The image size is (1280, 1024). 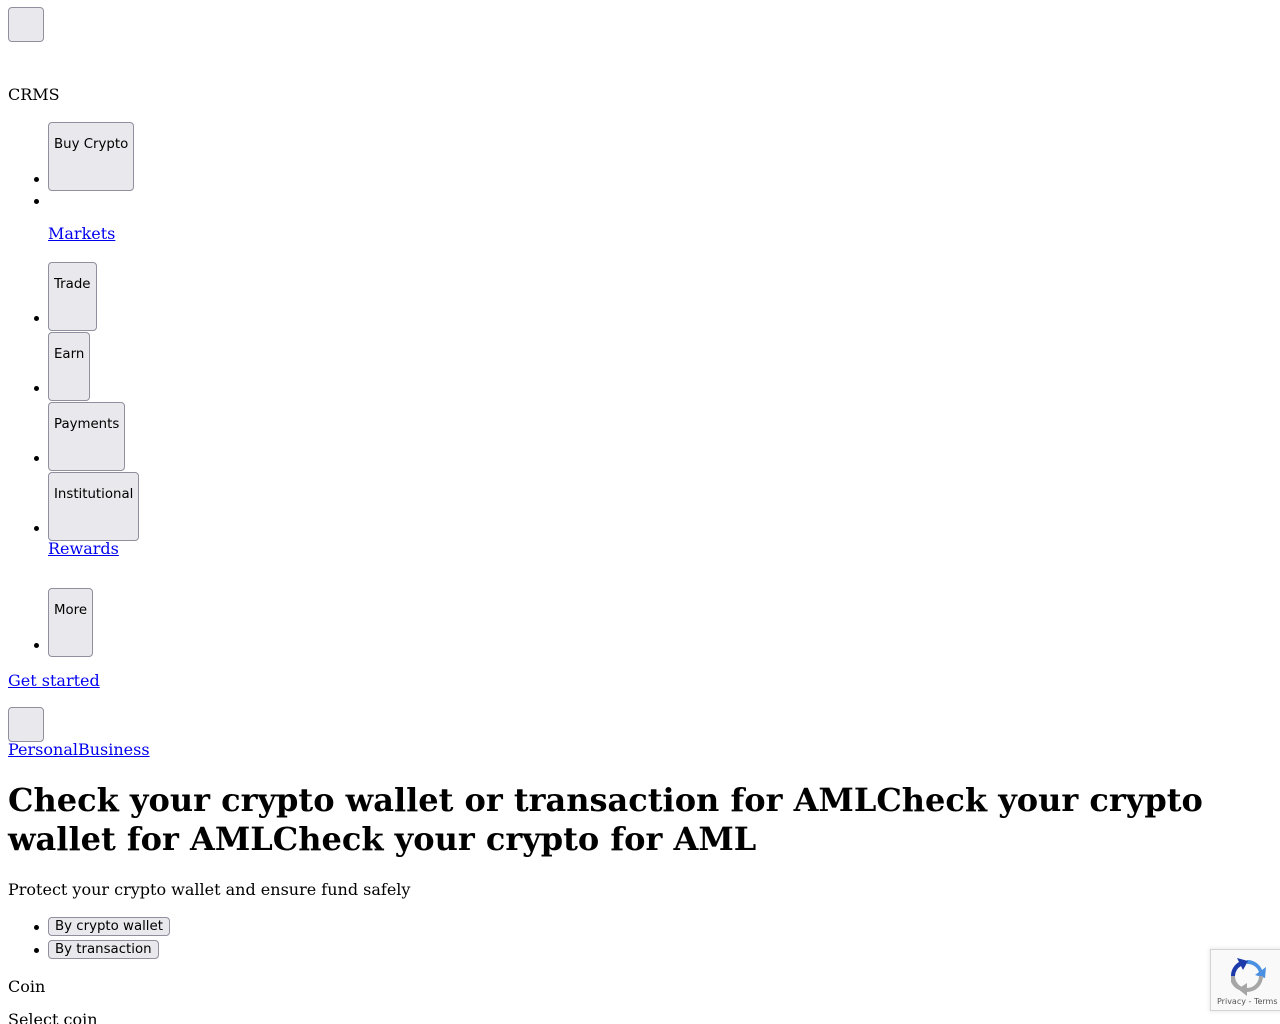 What do you see at coordinates (191, 623) in the screenshot?
I see `nav-item-more: More` at bounding box center [191, 623].